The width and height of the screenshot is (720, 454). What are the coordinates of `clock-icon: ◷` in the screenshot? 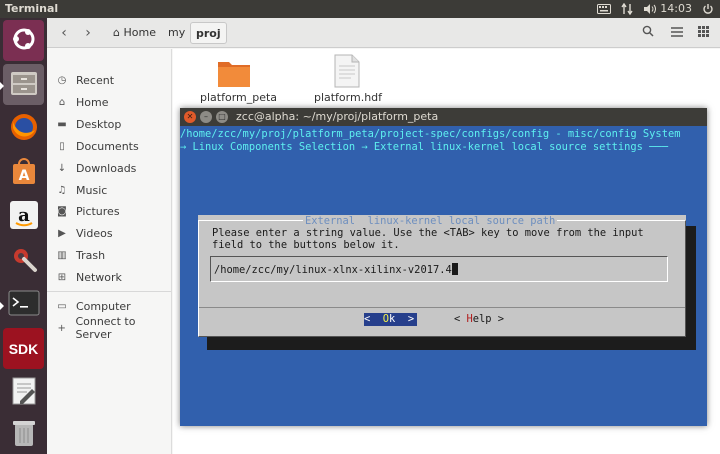 It's located at (62, 80).